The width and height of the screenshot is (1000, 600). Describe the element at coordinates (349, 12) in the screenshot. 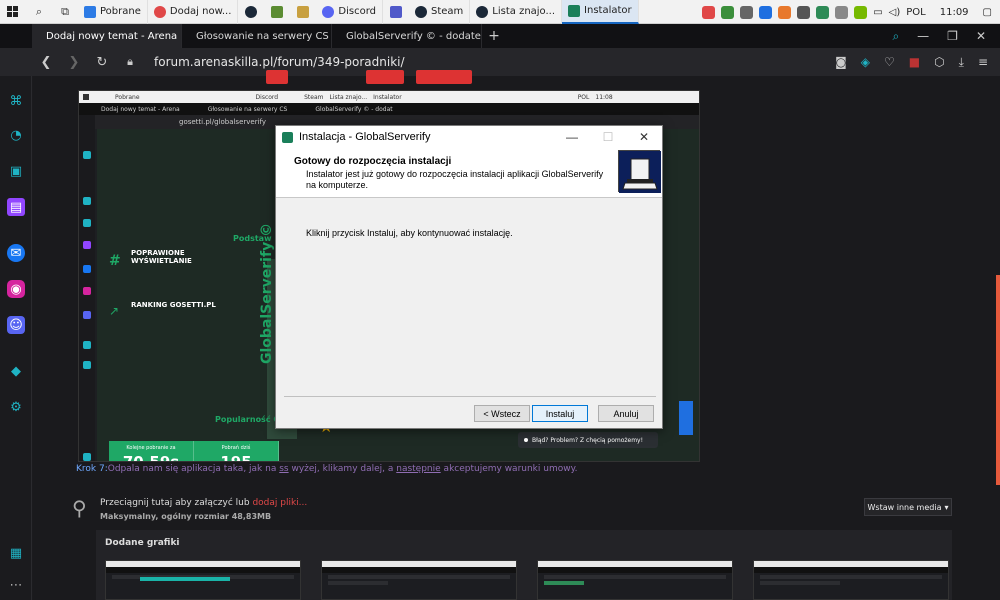

I see `taskbar-item-discord: Discord` at that location.